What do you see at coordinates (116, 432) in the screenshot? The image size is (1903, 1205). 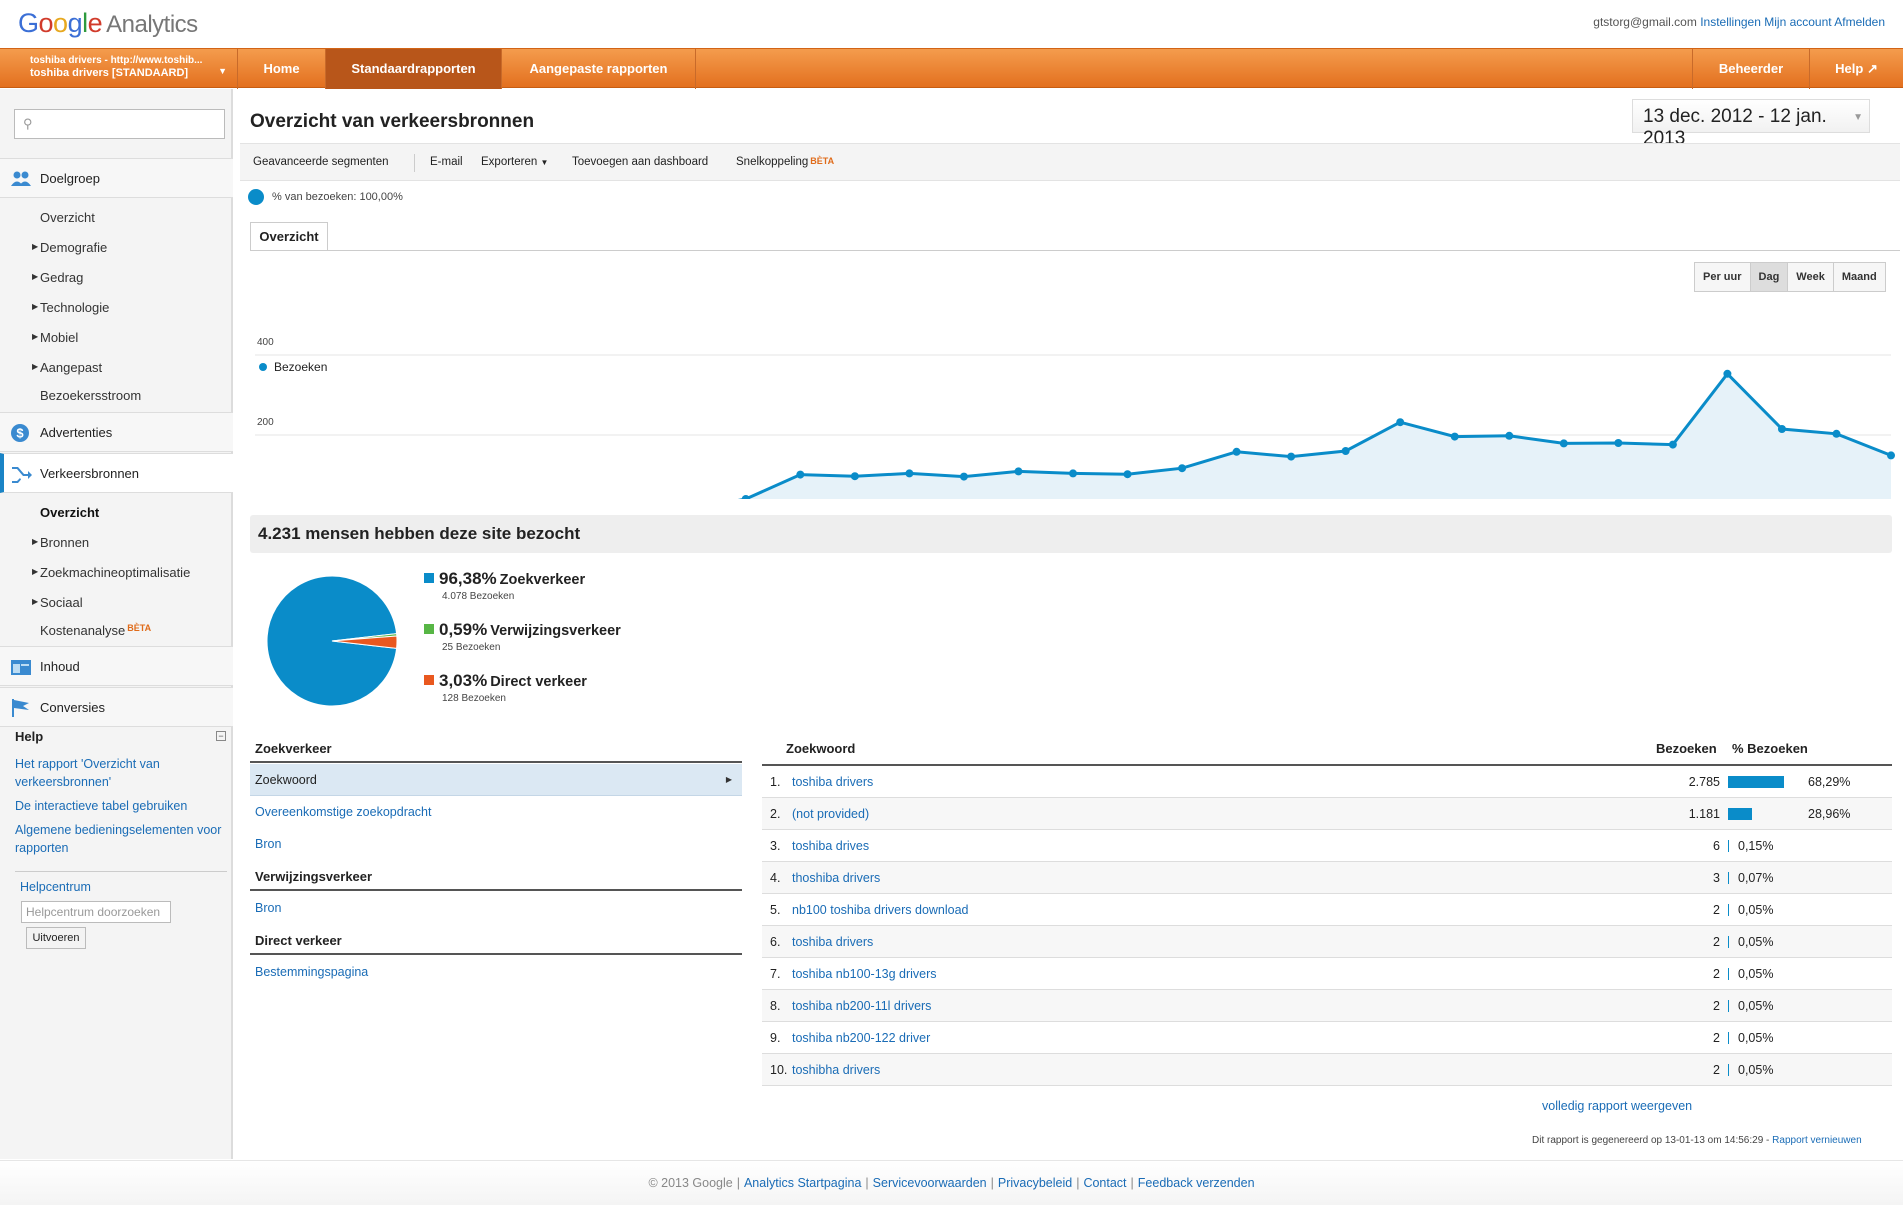 I see `sidebar-section-advertenties: $ Advertenties` at bounding box center [116, 432].